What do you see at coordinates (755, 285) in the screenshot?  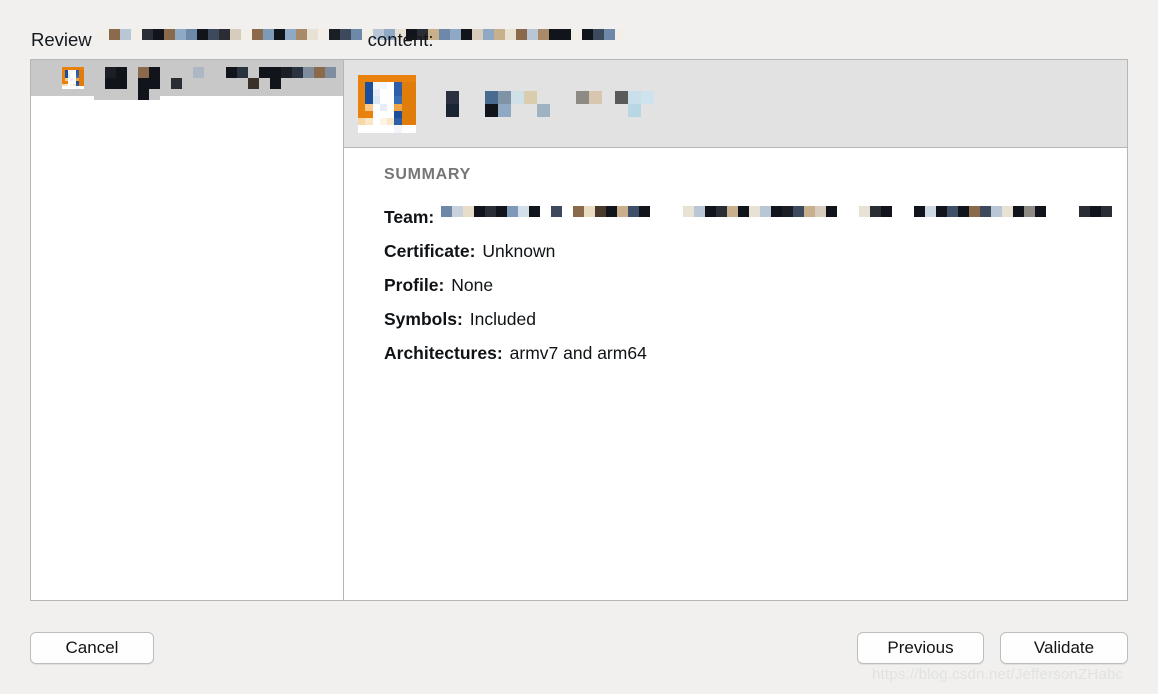 I see `summary-row-profile: Profile: None` at bounding box center [755, 285].